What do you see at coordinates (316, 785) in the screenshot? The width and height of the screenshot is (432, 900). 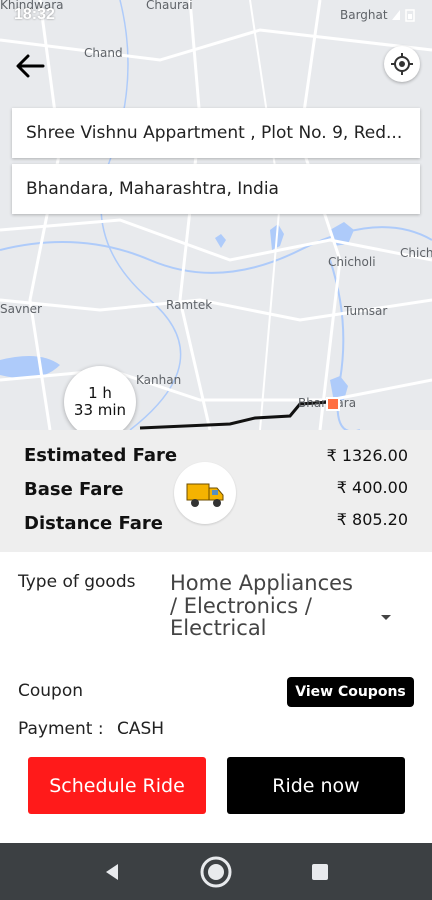 I see `ride-now-button: Ride now` at bounding box center [316, 785].